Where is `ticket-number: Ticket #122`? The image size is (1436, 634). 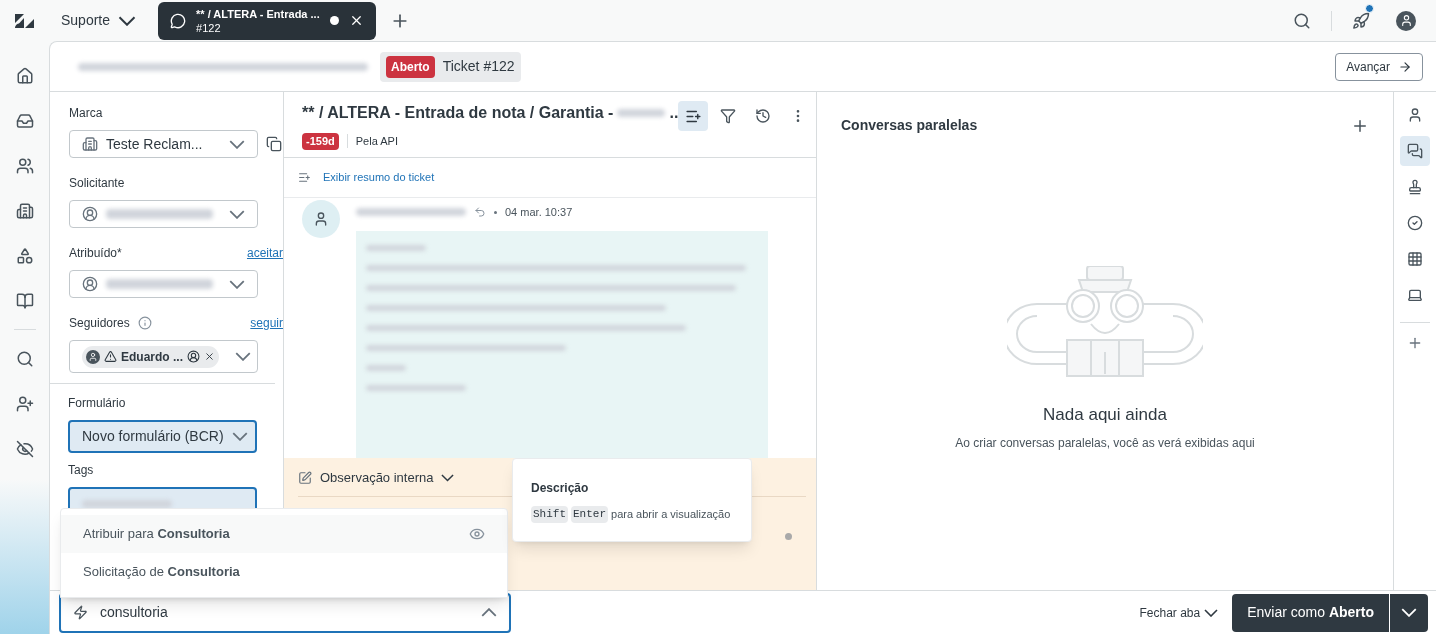
ticket-number: Ticket #122 is located at coordinates (478, 66).